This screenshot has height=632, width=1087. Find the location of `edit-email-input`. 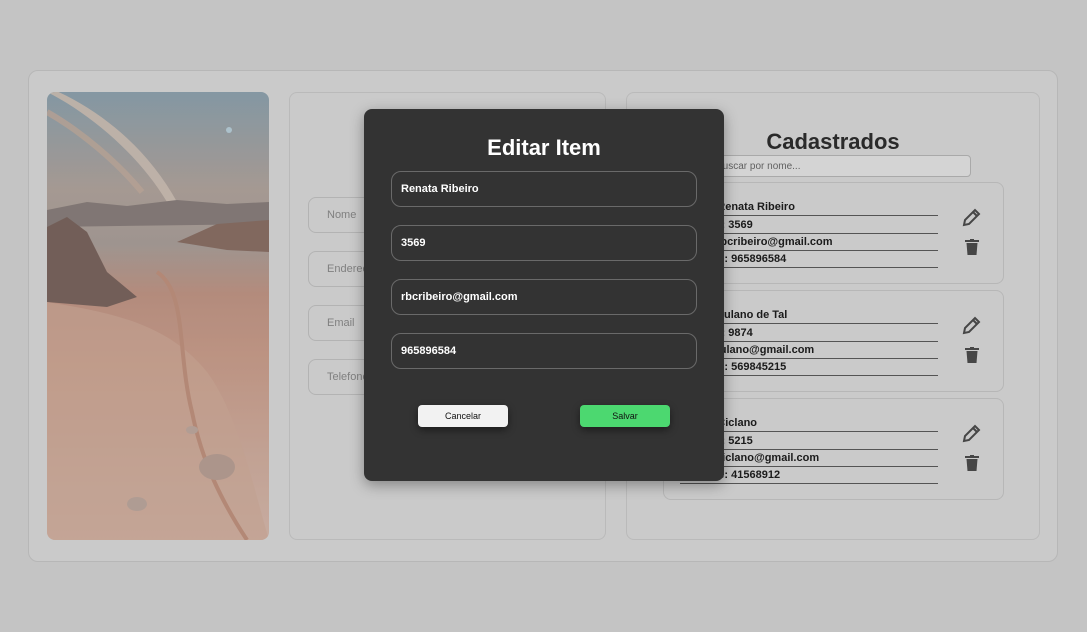

edit-email-input is located at coordinates (544, 297).